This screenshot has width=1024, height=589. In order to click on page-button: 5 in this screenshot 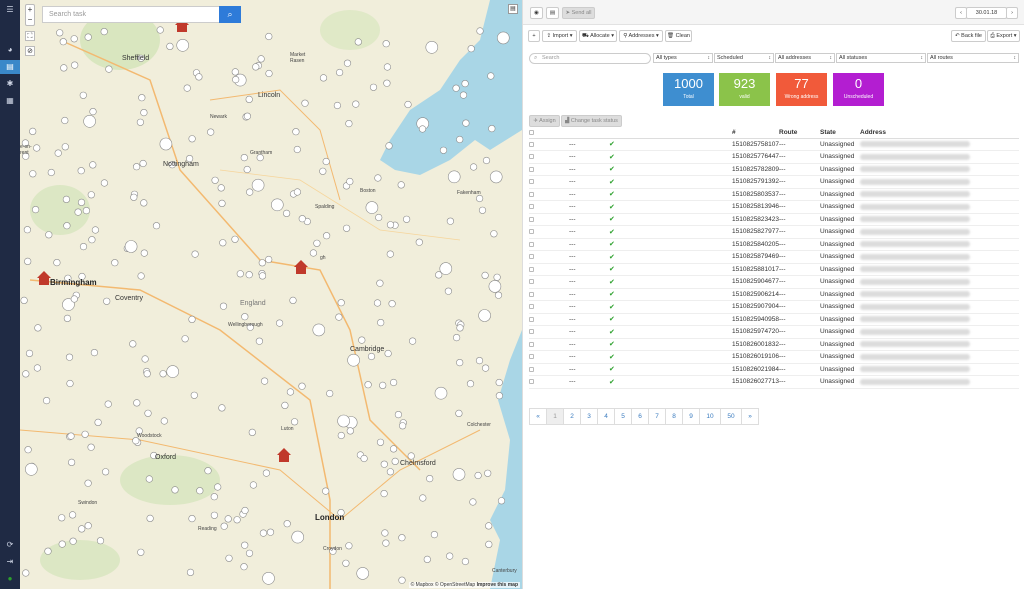, I will do `click(623, 416)`.